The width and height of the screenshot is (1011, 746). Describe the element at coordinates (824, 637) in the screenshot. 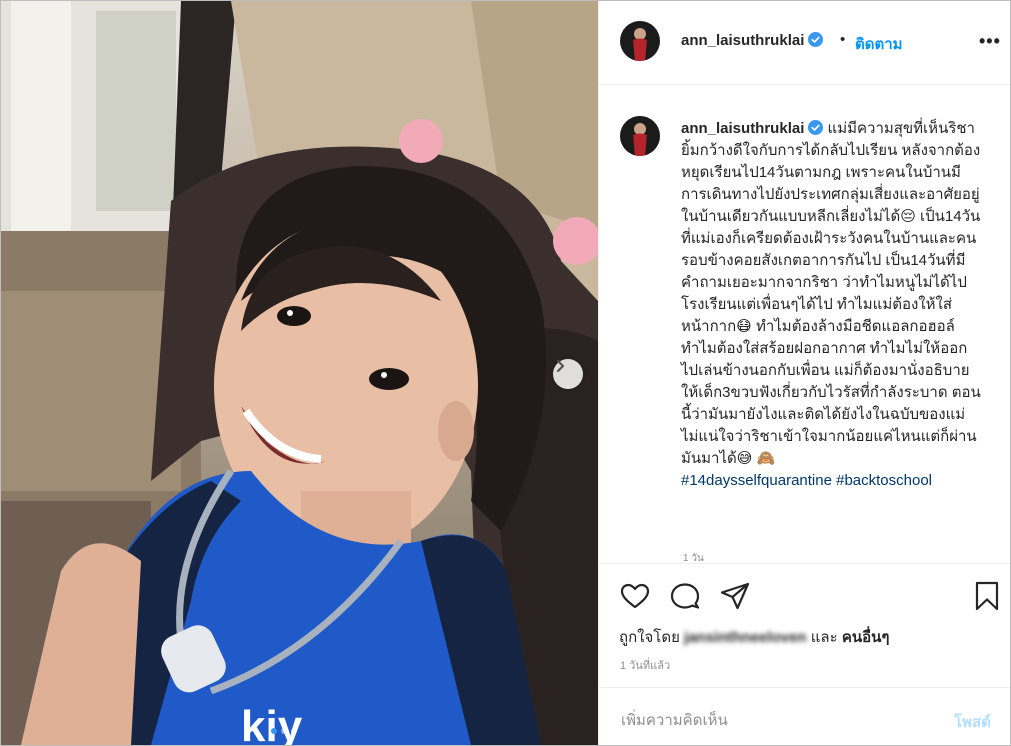

I see `liked-and-label: และ` at that location.